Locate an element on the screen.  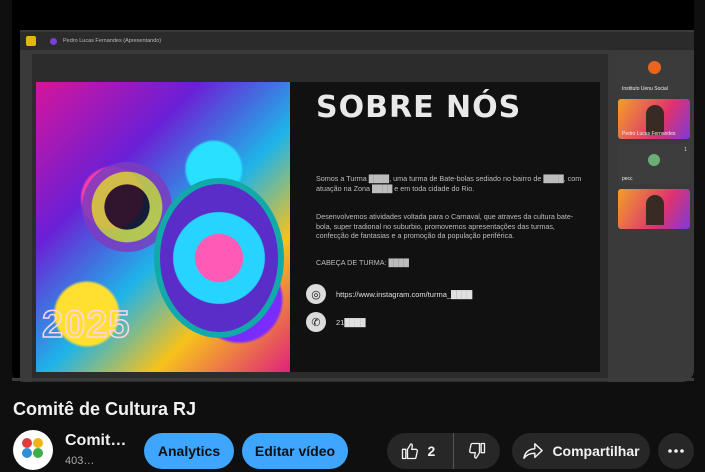
video-title: Comitê de Cultura RJ is located at coordinates (105, 409).